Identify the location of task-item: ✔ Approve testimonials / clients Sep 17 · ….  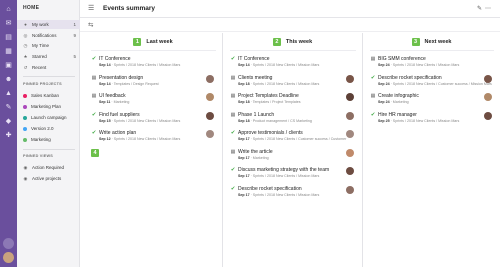
(292, 138).